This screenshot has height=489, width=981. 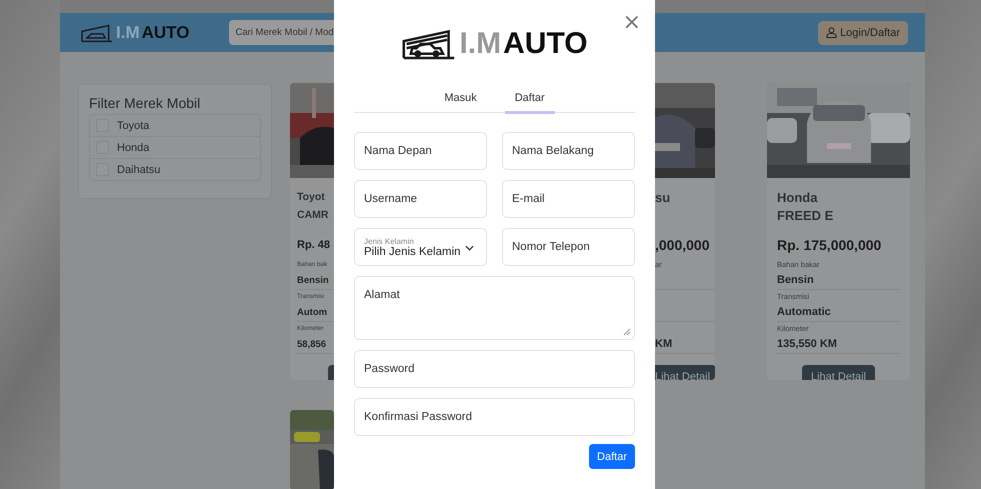 What do you see at coordinates (311, 197) in the screenshot?
I see `car-brand: Toyot` at bounding box center [311, 197].